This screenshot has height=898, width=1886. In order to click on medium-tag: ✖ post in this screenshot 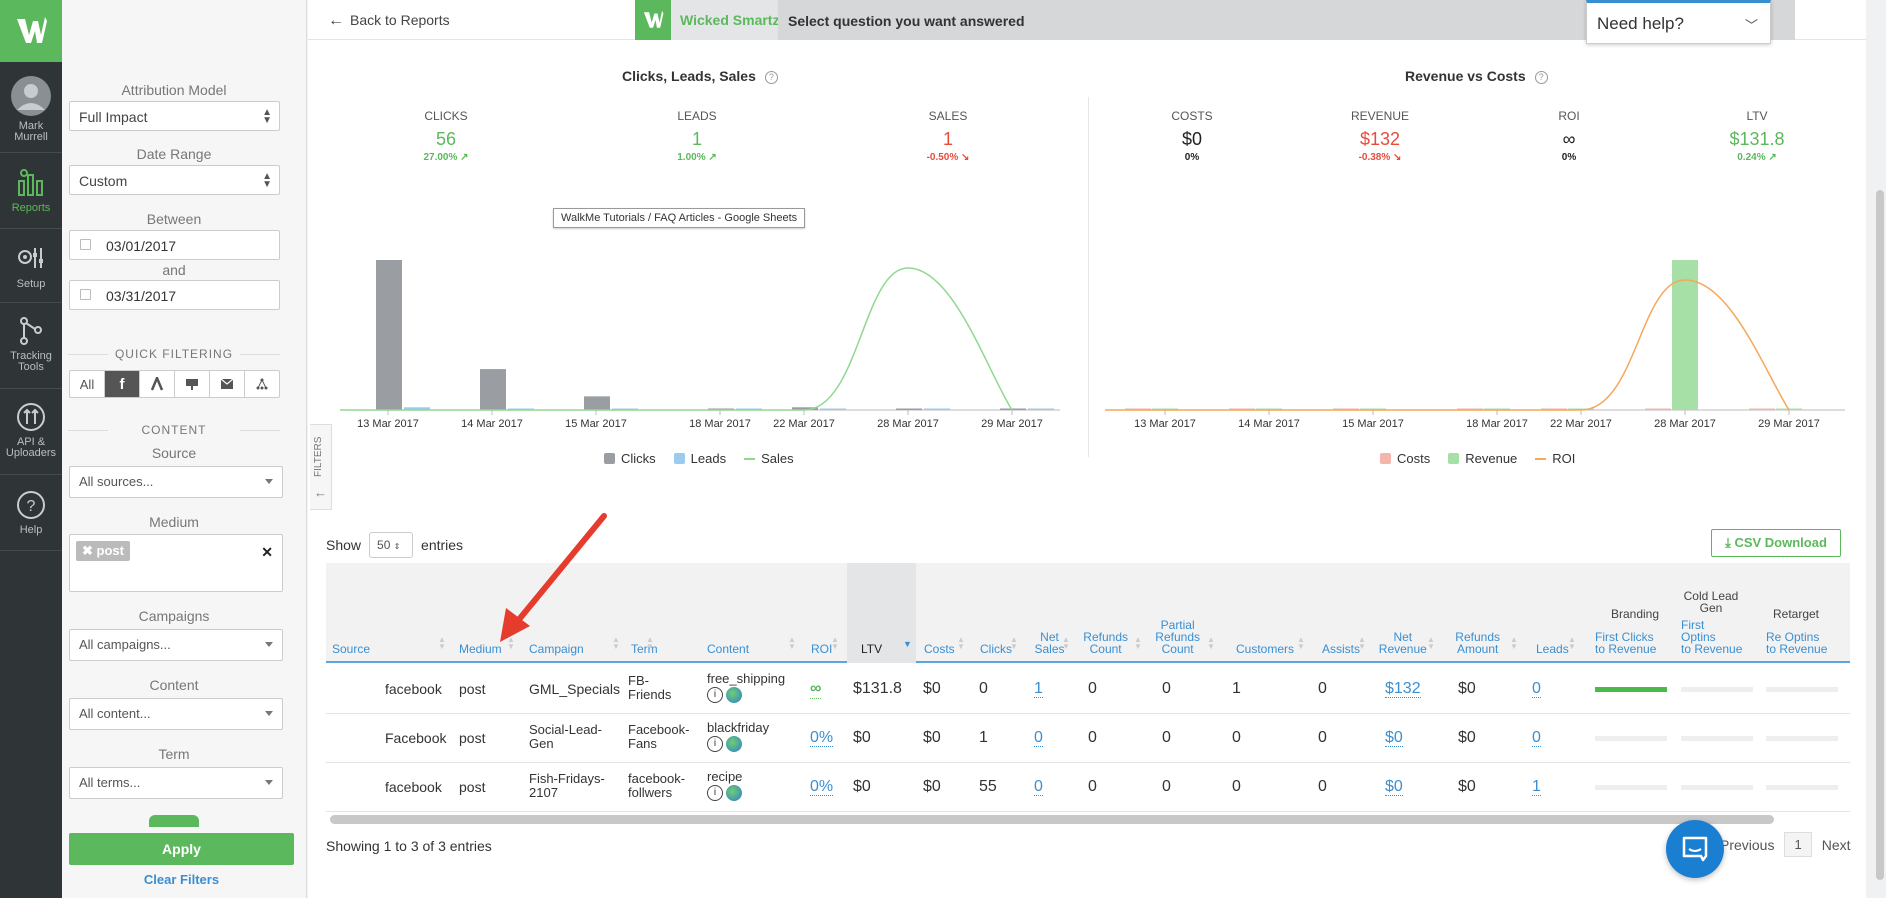, I will do `click(103, 551)`.